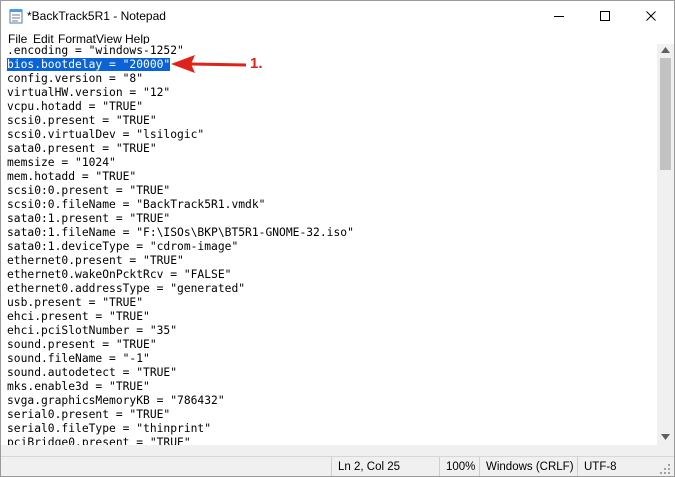 The image size is (675, 477). Describe the element at coordinates (332, 51) in the screenshot. I see `text-line: .encoding = "windows-1252"` at that location.